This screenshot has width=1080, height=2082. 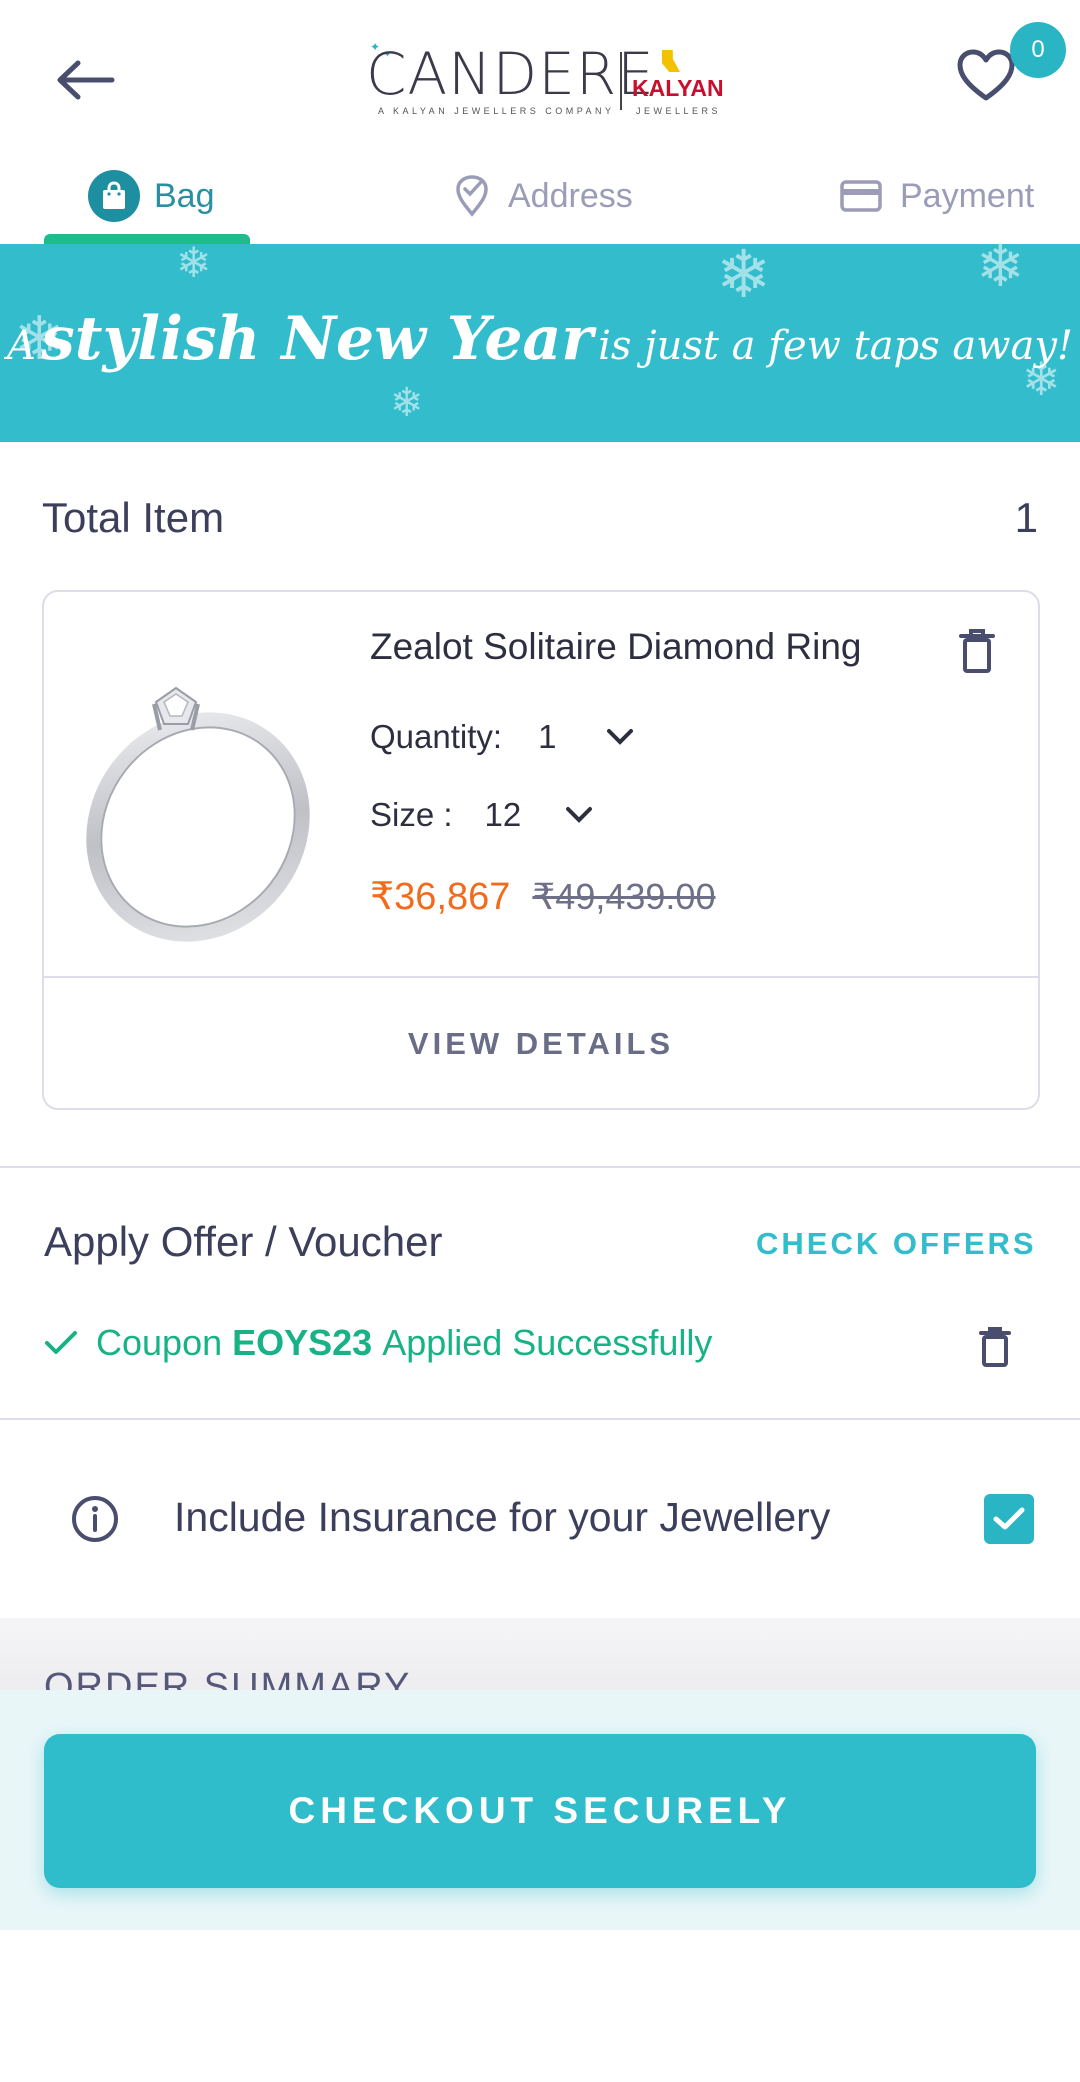 What do you see at coordinates (541, 977) in the screenshot?
I see `card-divider` at bounding box center [541, 977].